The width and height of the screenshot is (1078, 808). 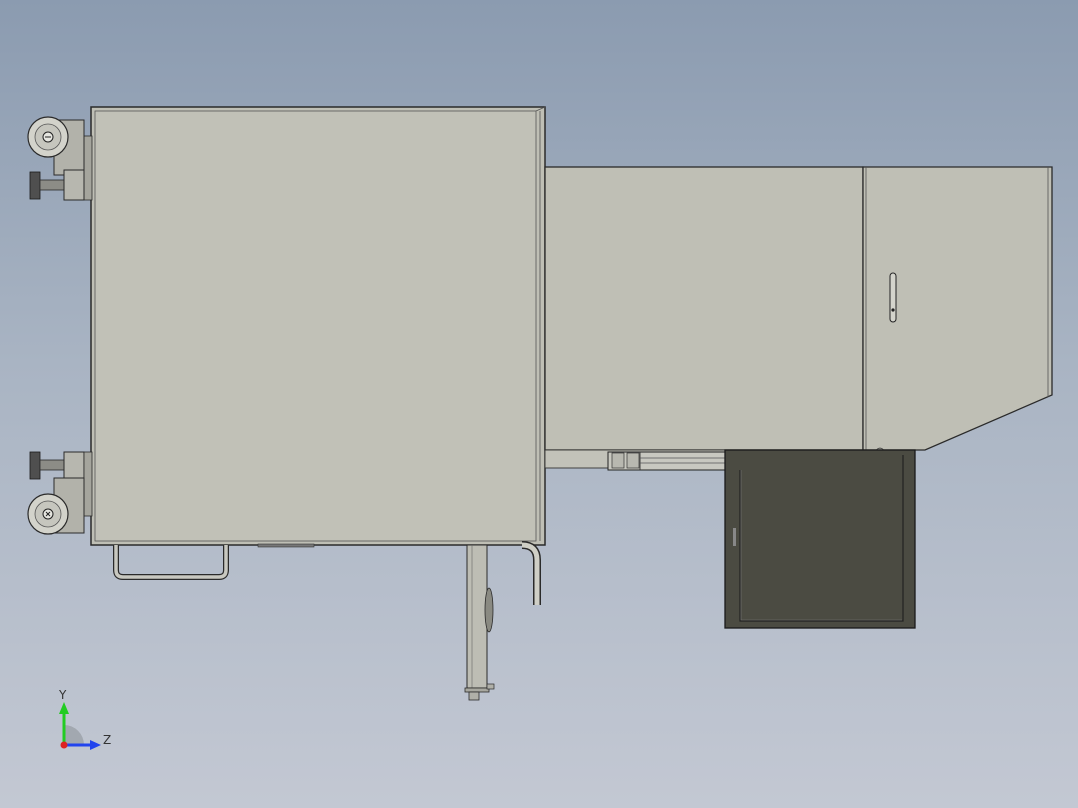 I want to click on handle-bar, so click(x=171, y=562).